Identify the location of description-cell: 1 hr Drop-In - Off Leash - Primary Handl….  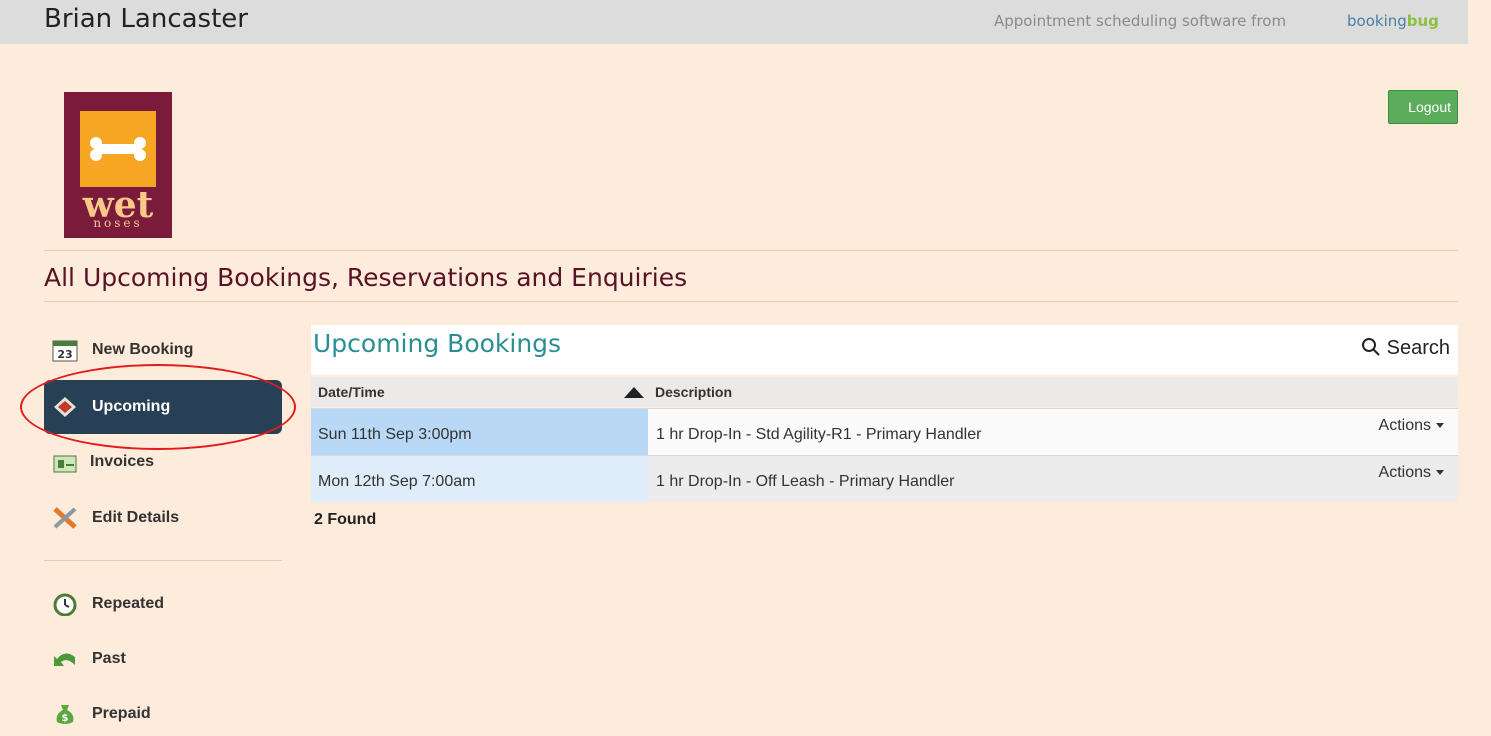
(805, 481).